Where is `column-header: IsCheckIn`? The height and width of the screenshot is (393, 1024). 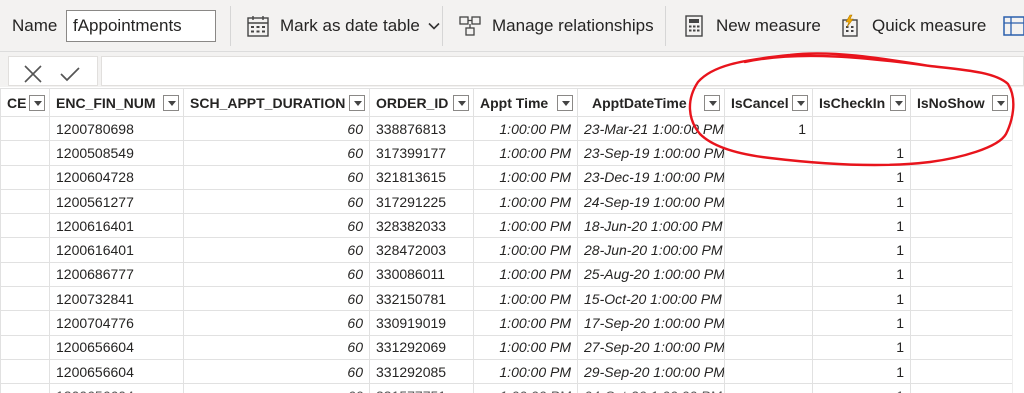 column-header: IsCheckIn is located at coordinates (861, 102).